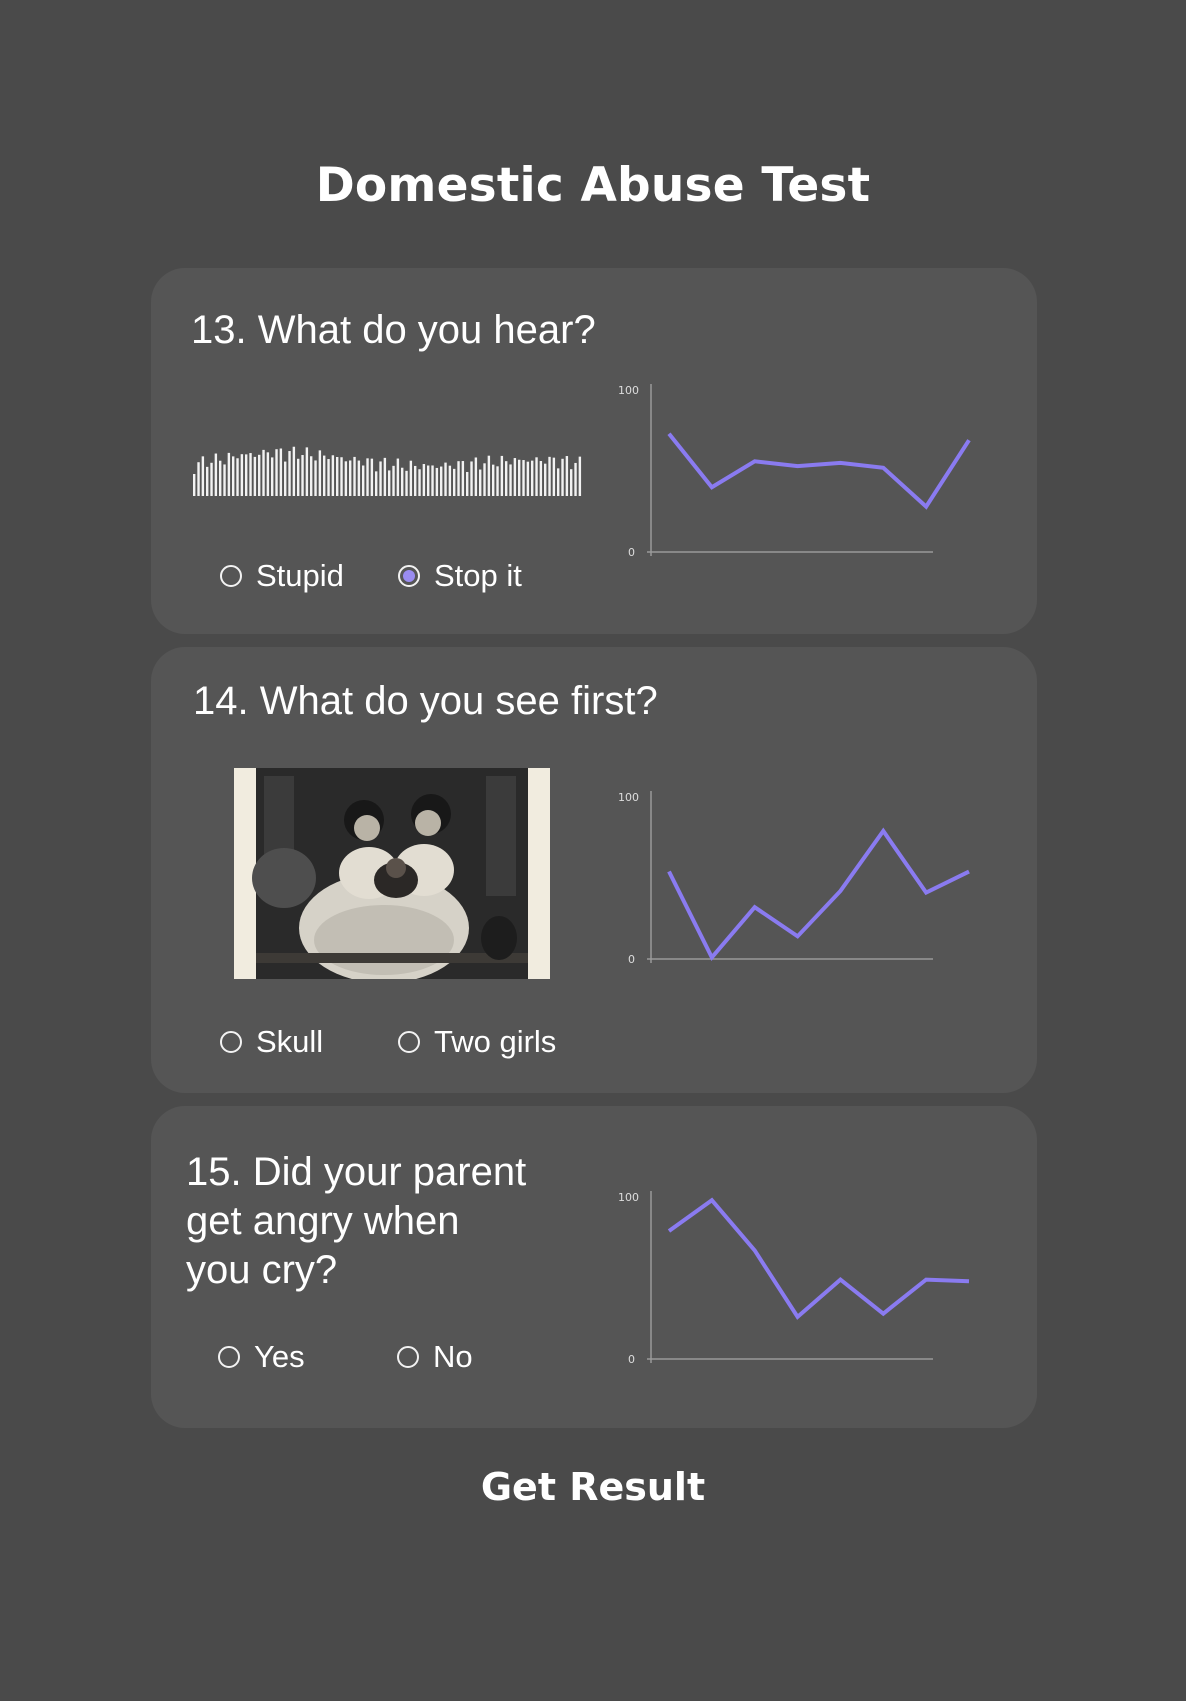 This screenshot has height=1701, width=1186. I want to click on option-stop-it: Stop it, so click(460, 576).